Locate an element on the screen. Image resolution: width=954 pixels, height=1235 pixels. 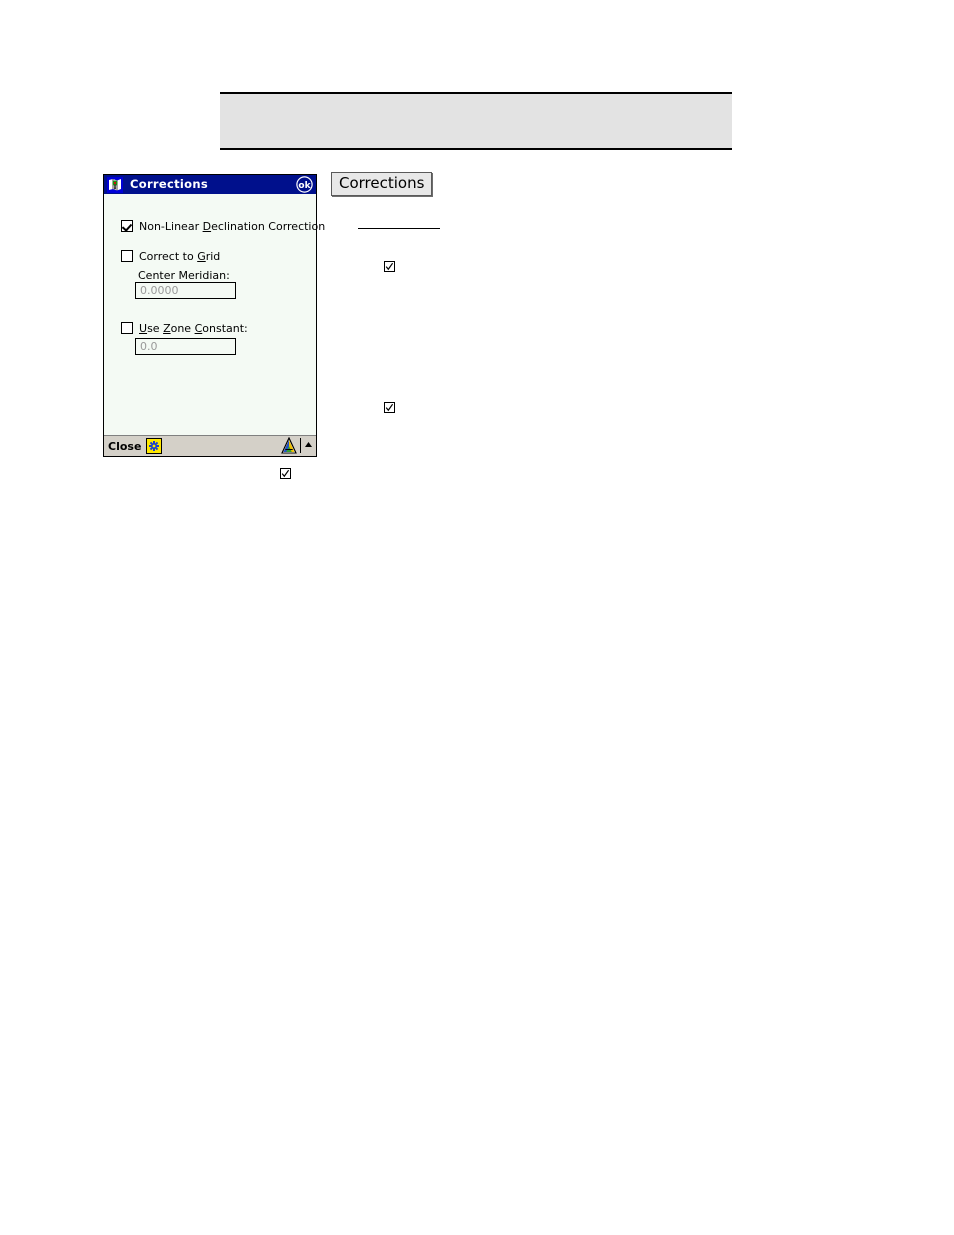
statusbar-divider is located at coordinates (300, 445).